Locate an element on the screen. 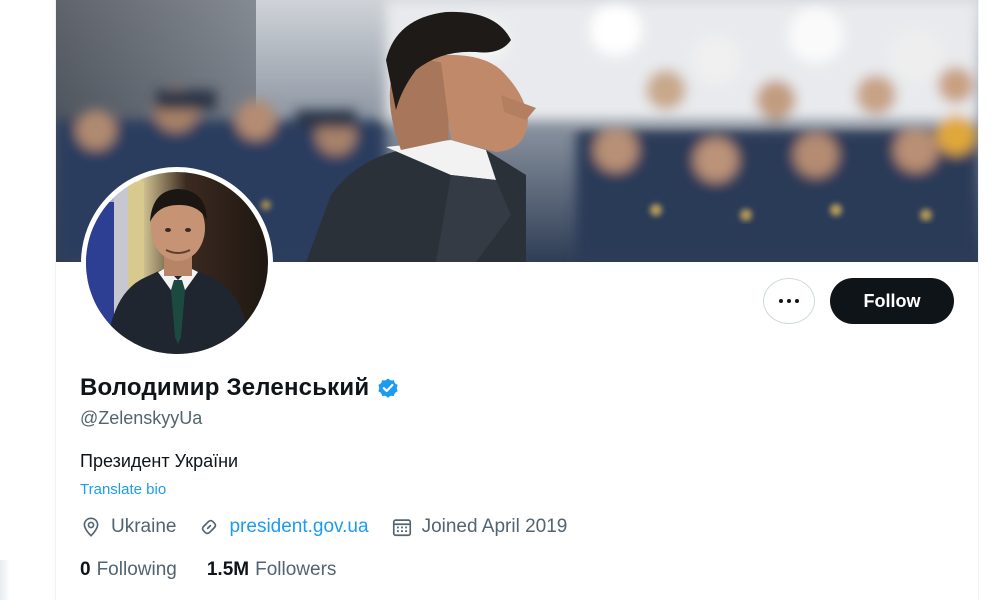  location-item: Ukraine is located at coordinates (128, 527).